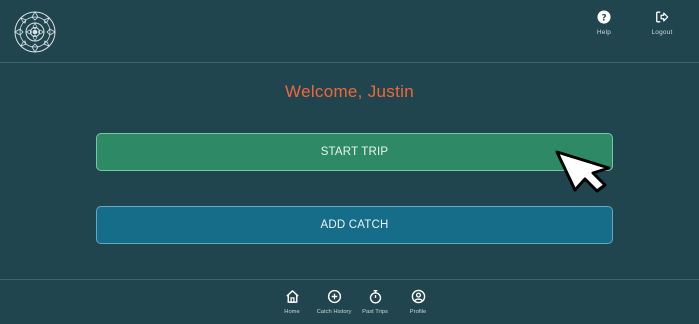  What do you see at coordinates (35, 32) in the screenshot?
I see `mandala-logo-icon` at bounding box center [35, 32].